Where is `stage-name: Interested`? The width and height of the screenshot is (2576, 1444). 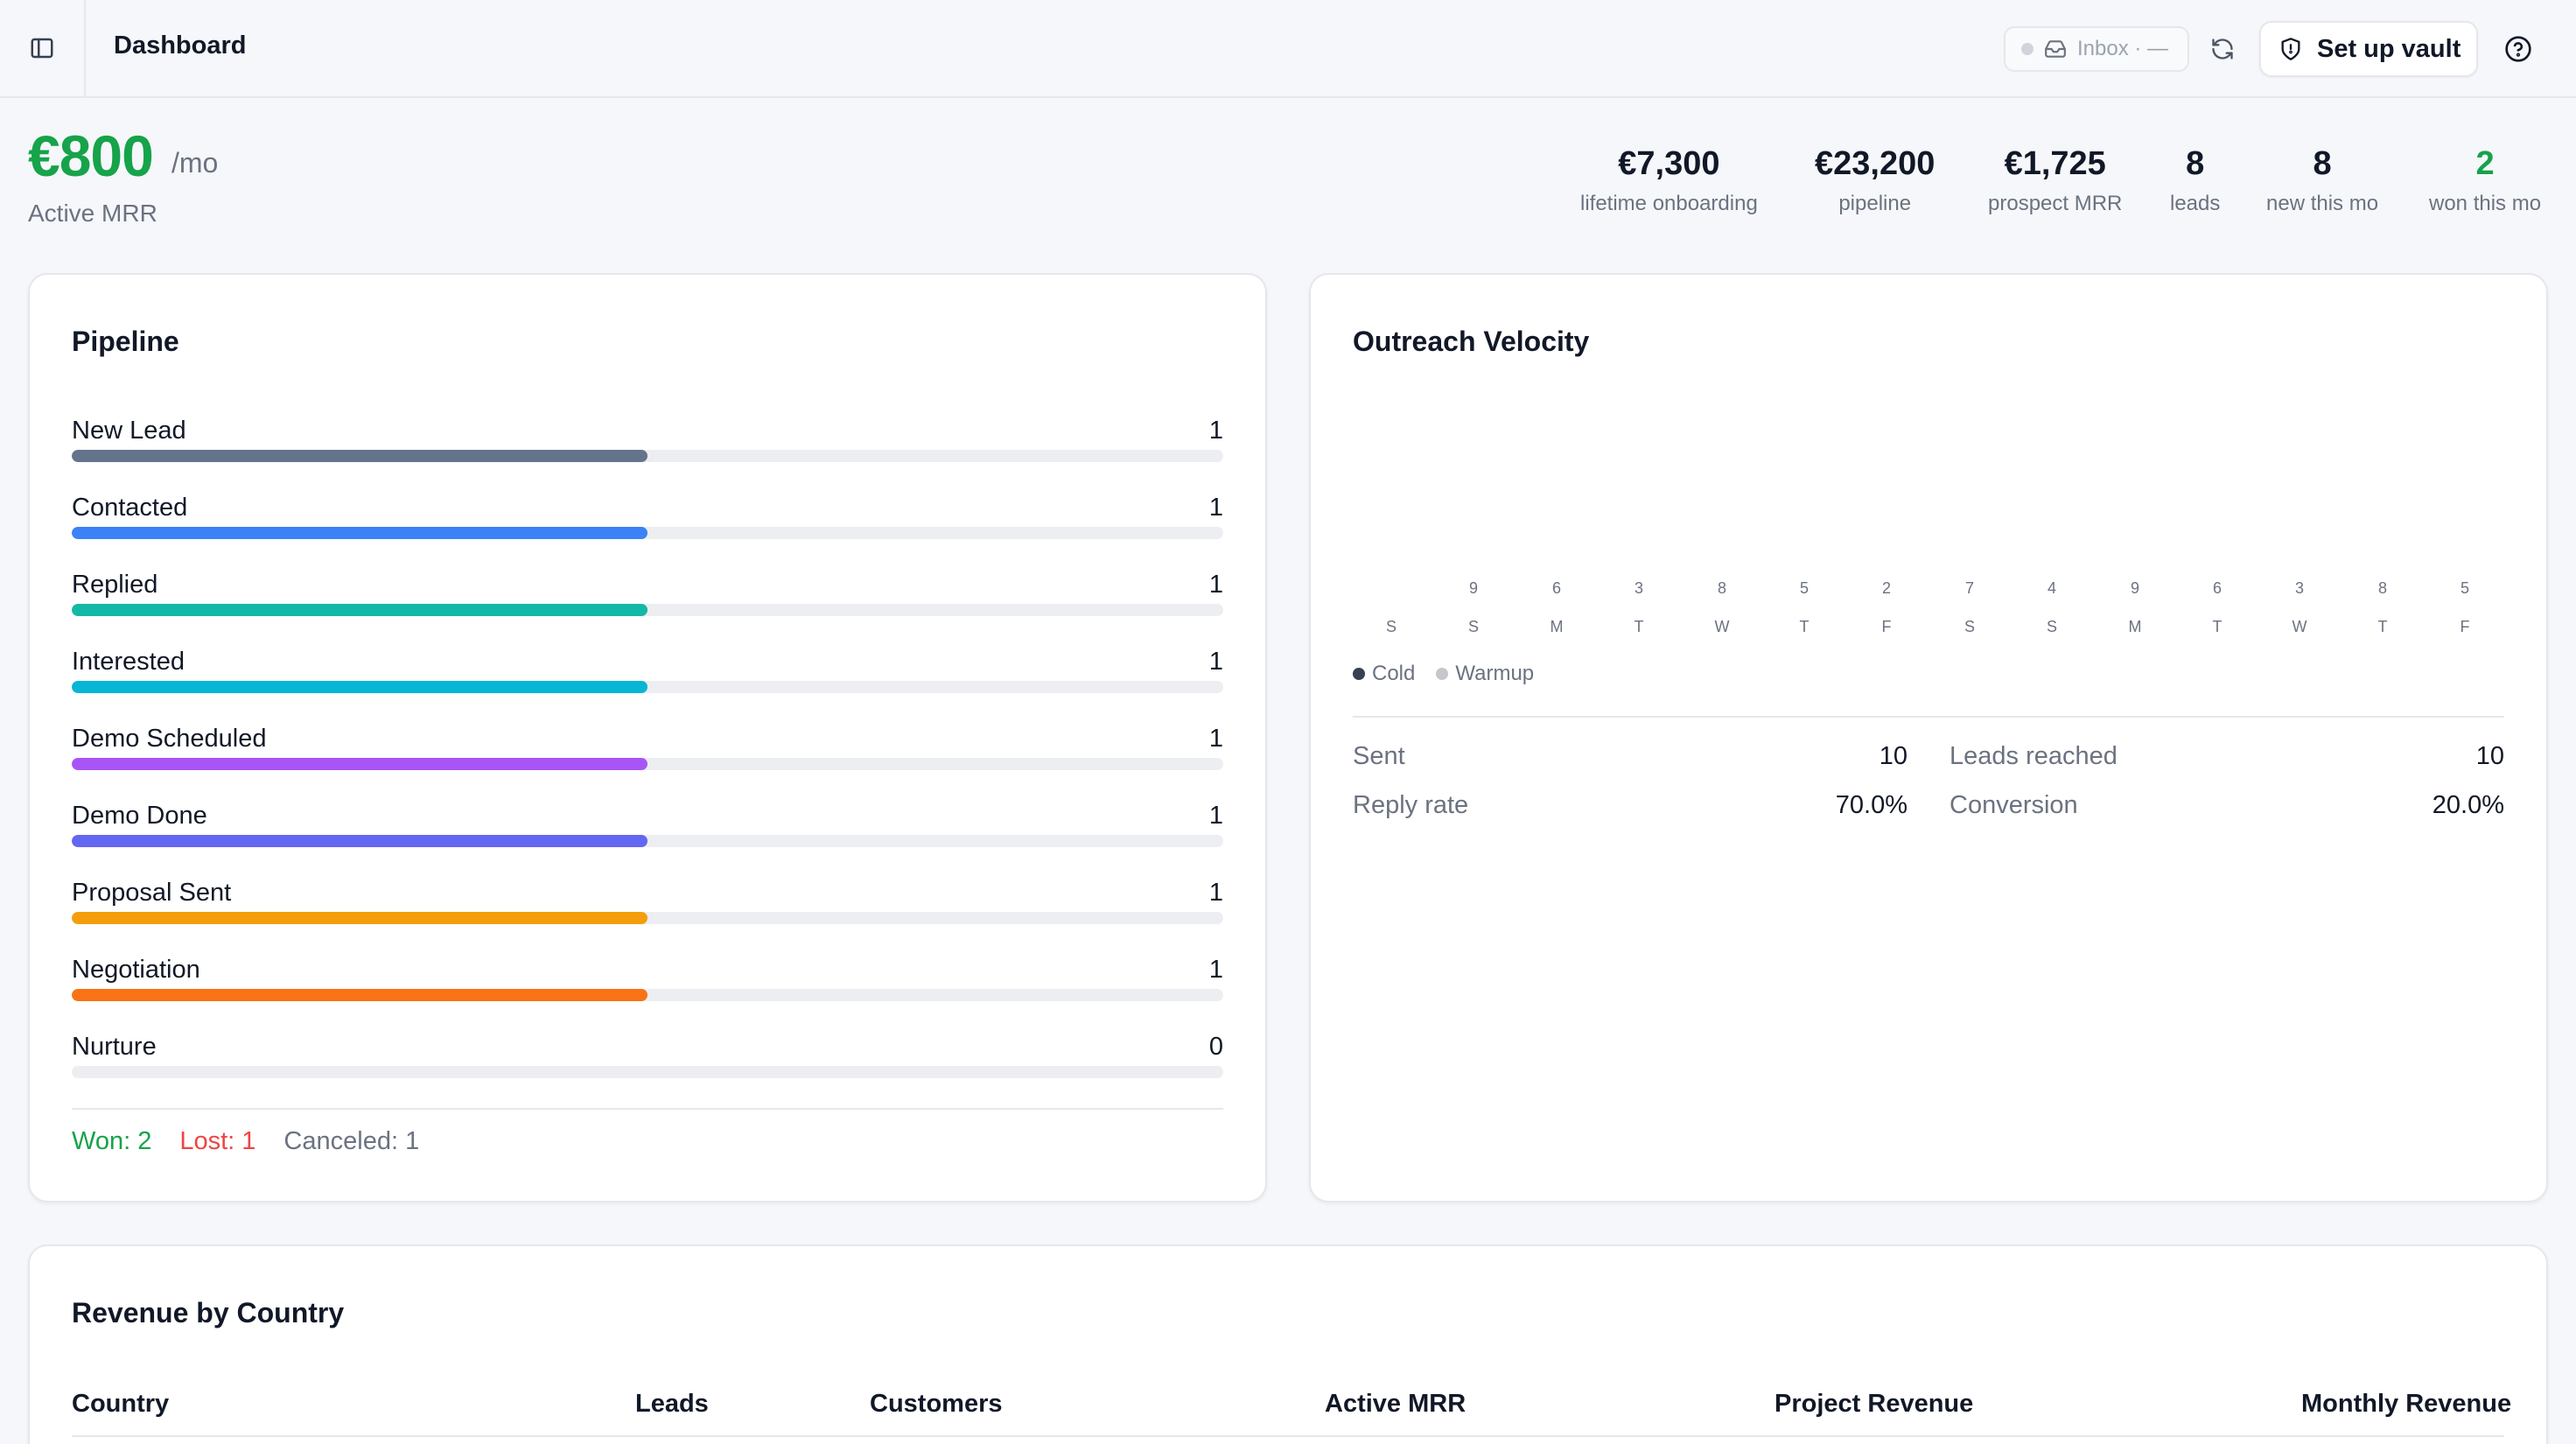
stage-name: Interested is located at coordinates (128, 662).